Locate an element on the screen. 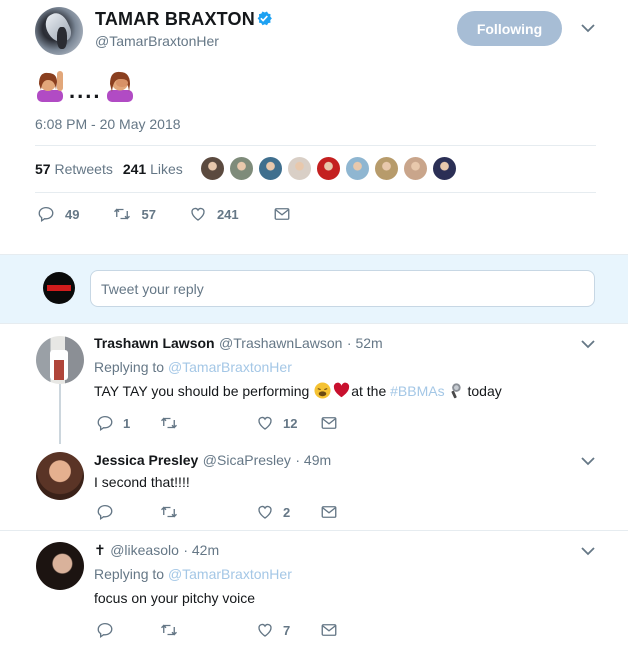 This screenshot has height=648, width=628. reply-author-name: ✝ is located at coordinates (100, 550).